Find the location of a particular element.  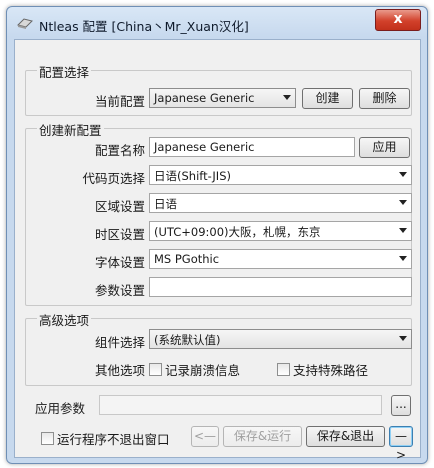

apply-button: 应用 is located at coordinates (384, 147).